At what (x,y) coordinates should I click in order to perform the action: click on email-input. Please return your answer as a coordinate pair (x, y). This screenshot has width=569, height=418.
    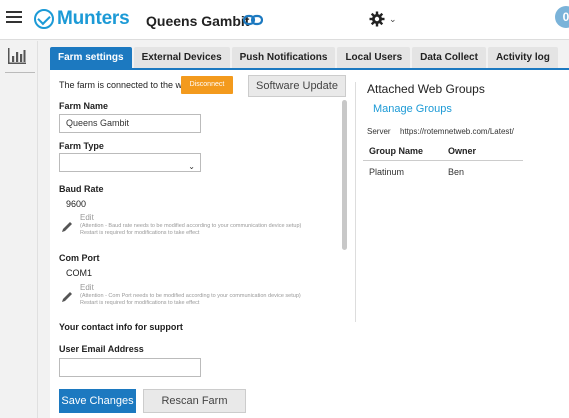
    Looking at the image, I should click on (130, 367).